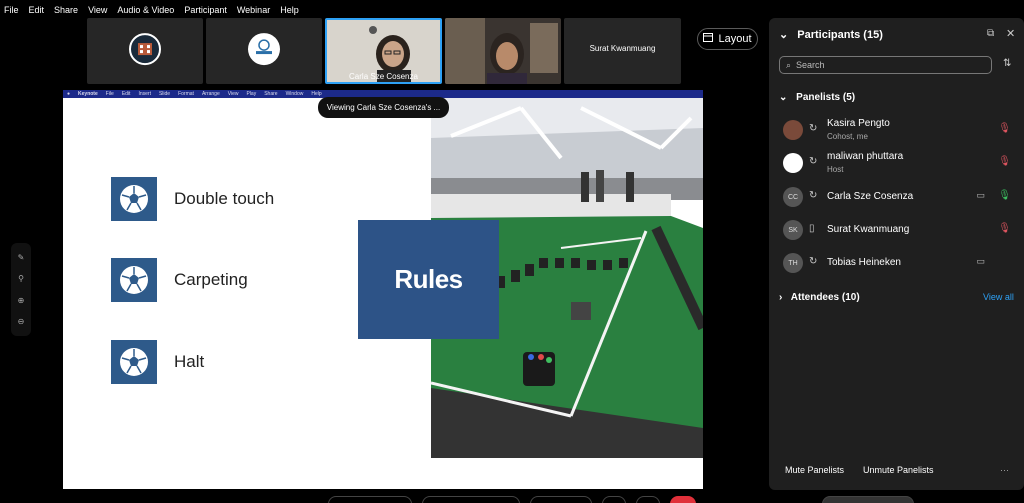 The height and width of the screenshot is (503, 1024). I want to click on popout-icon: ⧉, so click(990, 33).